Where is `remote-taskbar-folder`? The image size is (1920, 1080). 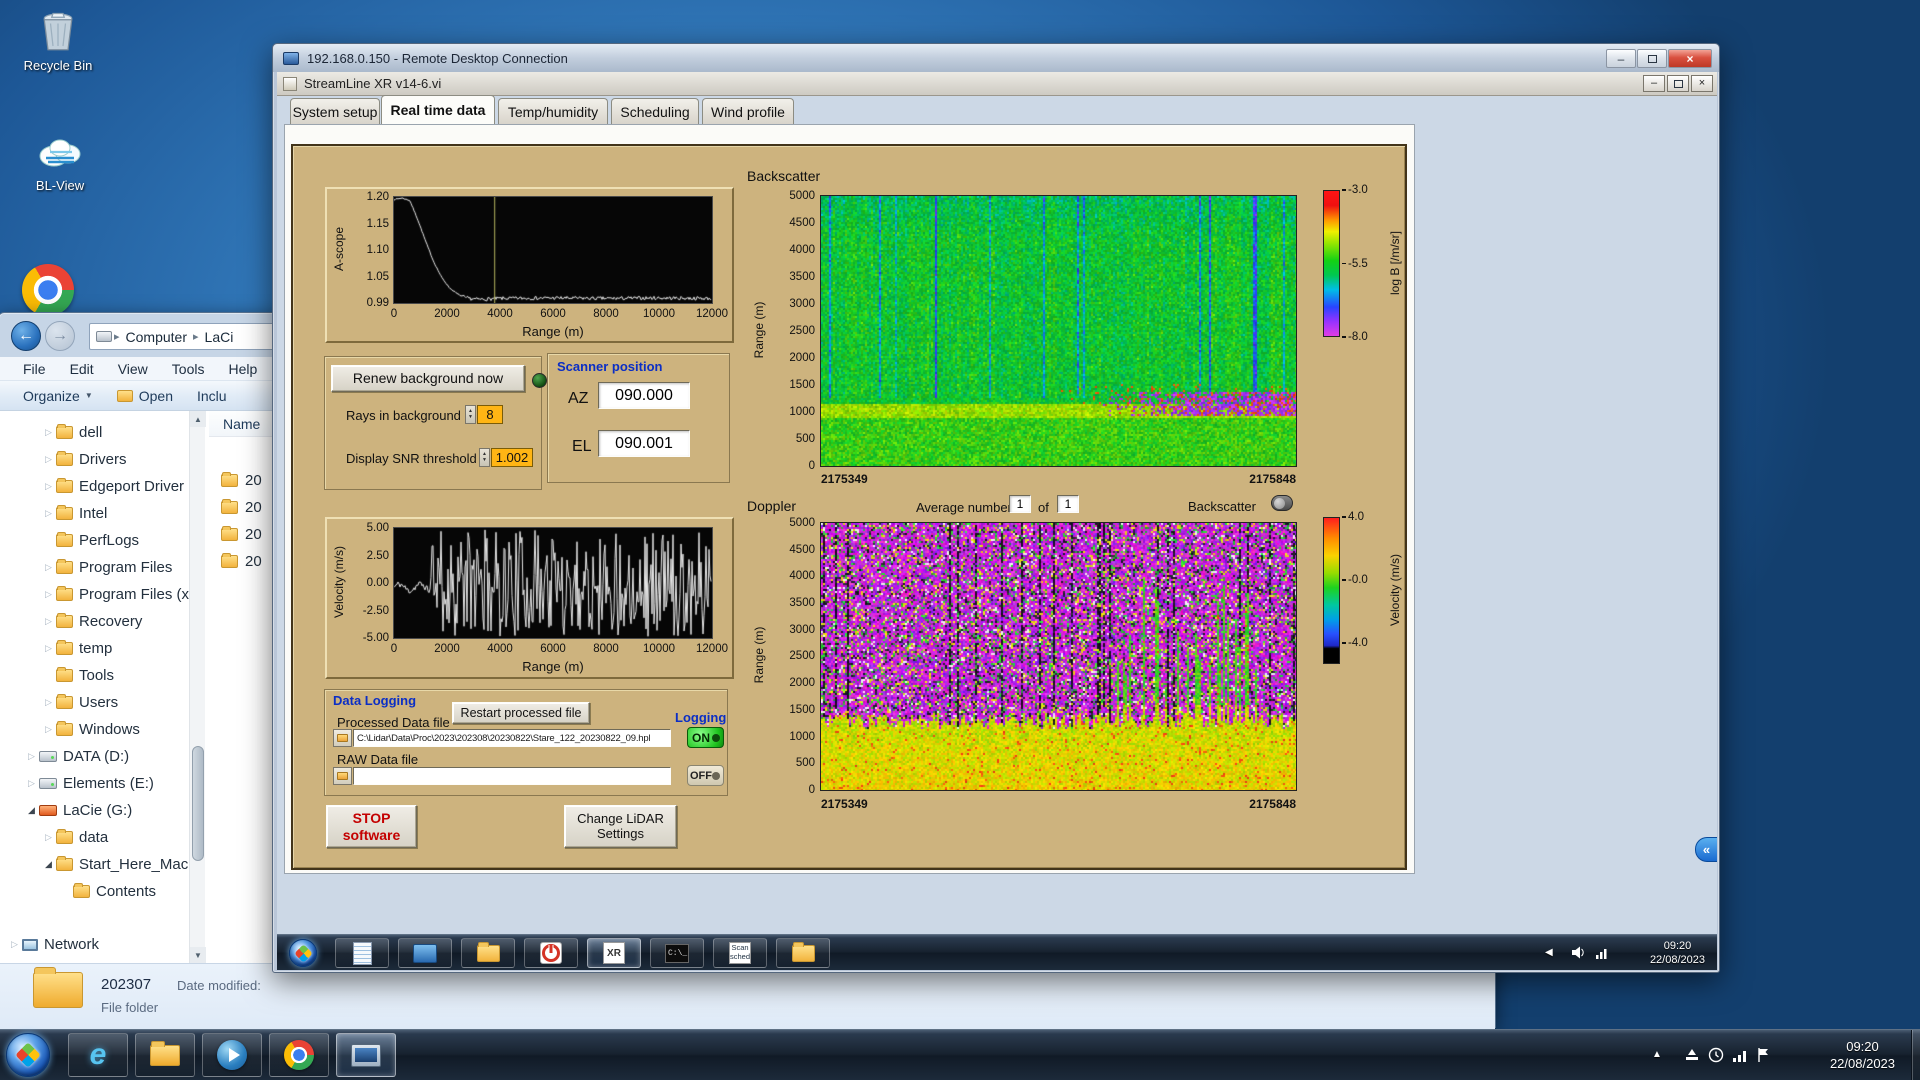
remote-taskbar-folder is located at coordinates (803, 953).